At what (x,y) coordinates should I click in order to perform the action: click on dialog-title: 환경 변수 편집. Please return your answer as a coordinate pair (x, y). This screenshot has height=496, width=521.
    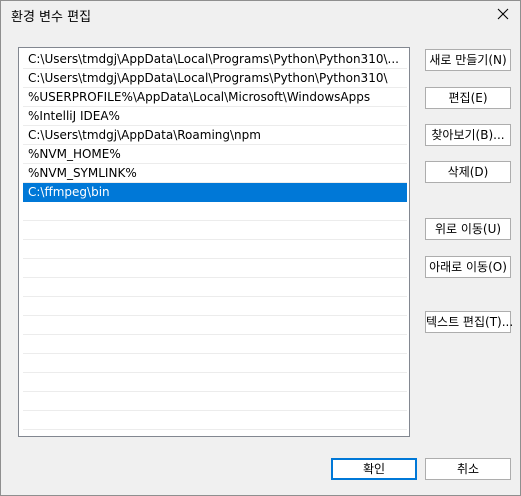
    Looking at the image, I should click on (51, 17).